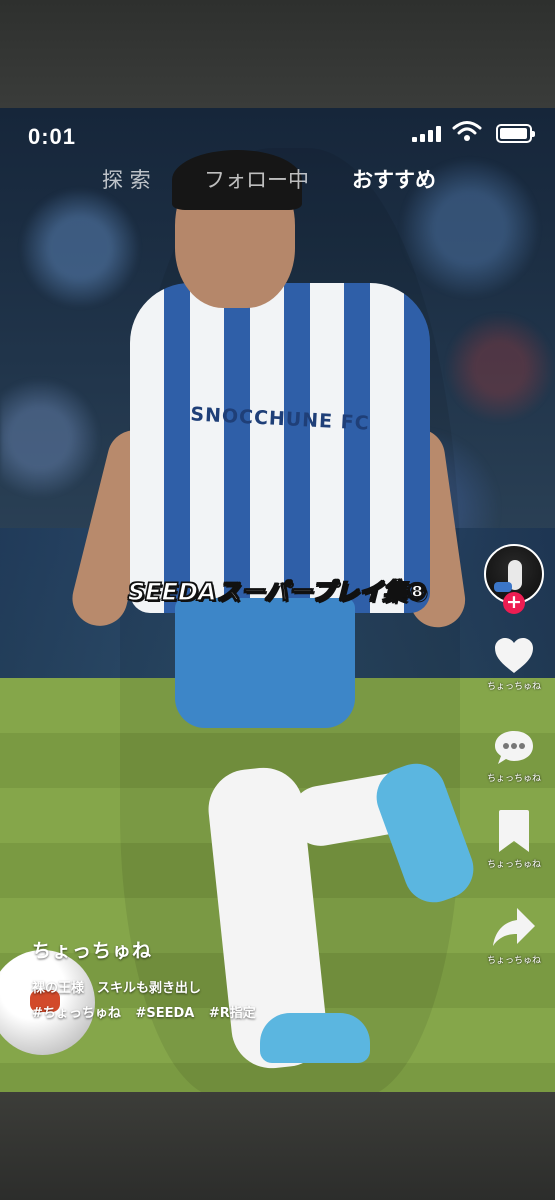  What do you see at coordinates (514, 927) in the screenshot?
I see `share-icon` at bounding box center [514, 927].